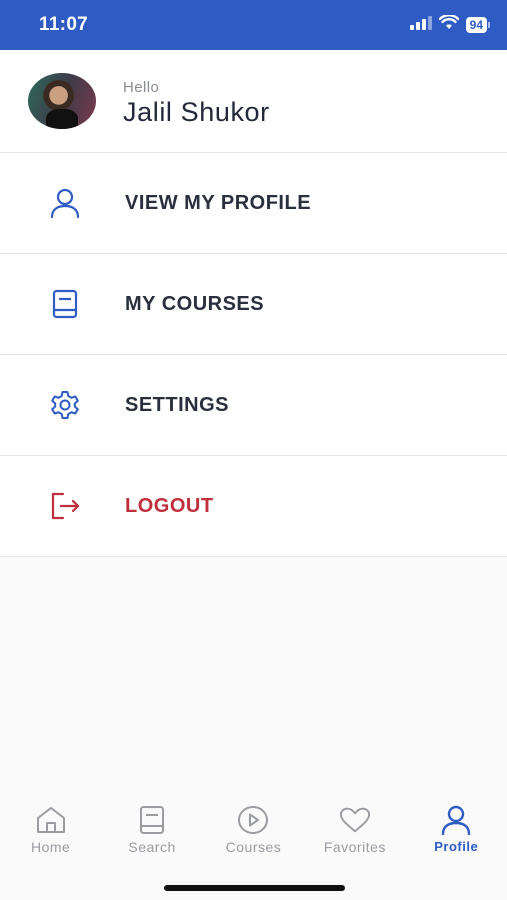 This screenshot has width=507, height=900. What do you see at coordinates (253, 847) in the screenshot?
I see `tab-label: Courses` at bounding box center [253, 847].